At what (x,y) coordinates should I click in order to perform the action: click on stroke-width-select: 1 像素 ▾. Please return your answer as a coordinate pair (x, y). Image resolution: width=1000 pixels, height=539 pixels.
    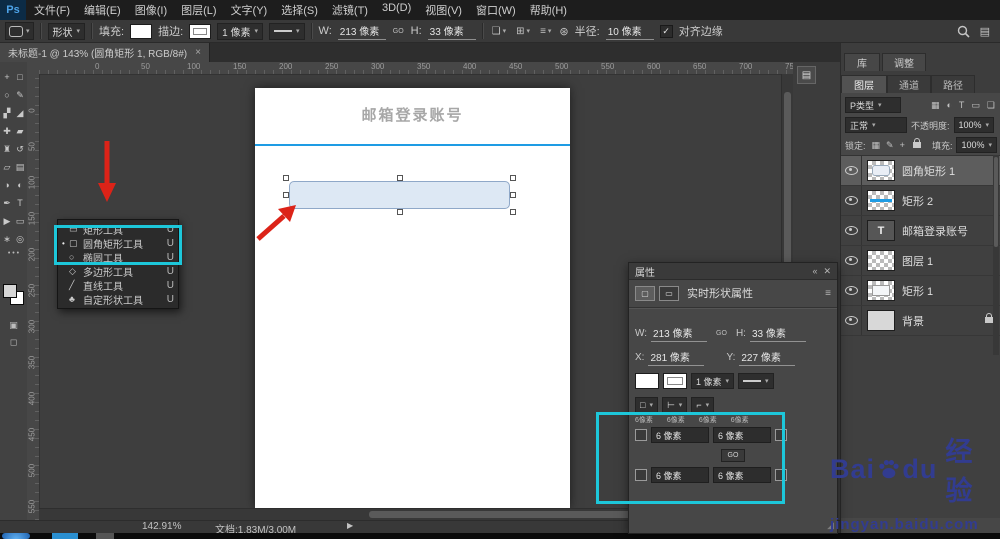
    Looking at the image, I should click on (240, 31).